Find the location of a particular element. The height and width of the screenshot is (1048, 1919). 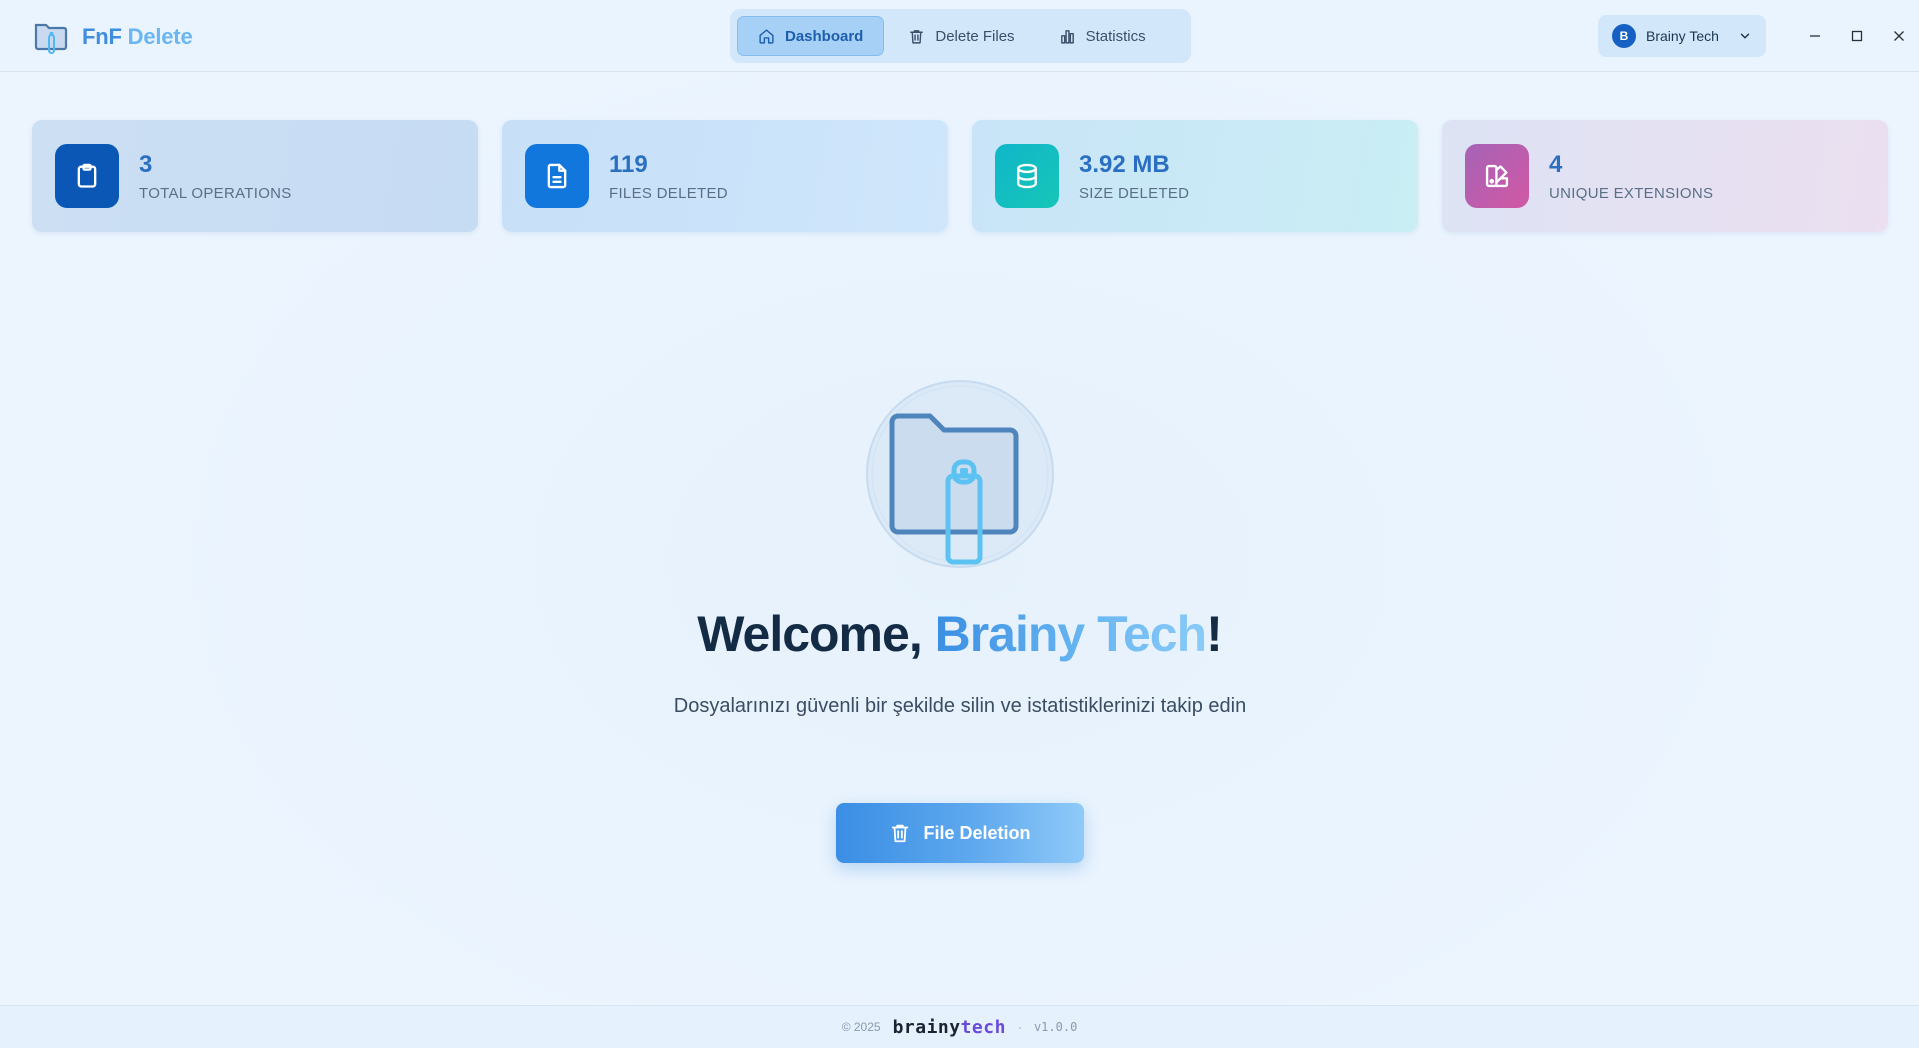

stat-card-files-deleted: 119 FILES DELETED is located at coordinates (725, 176).